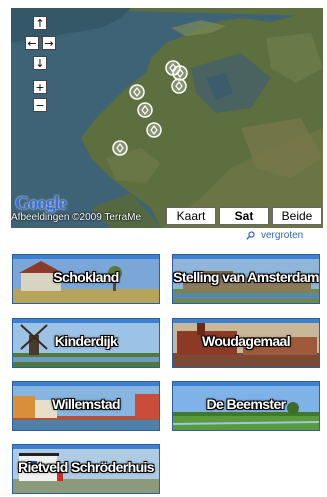 This screenshot has height=497, width=327. I want to click on tile-label: Woudagemaal, so click(246, 341).